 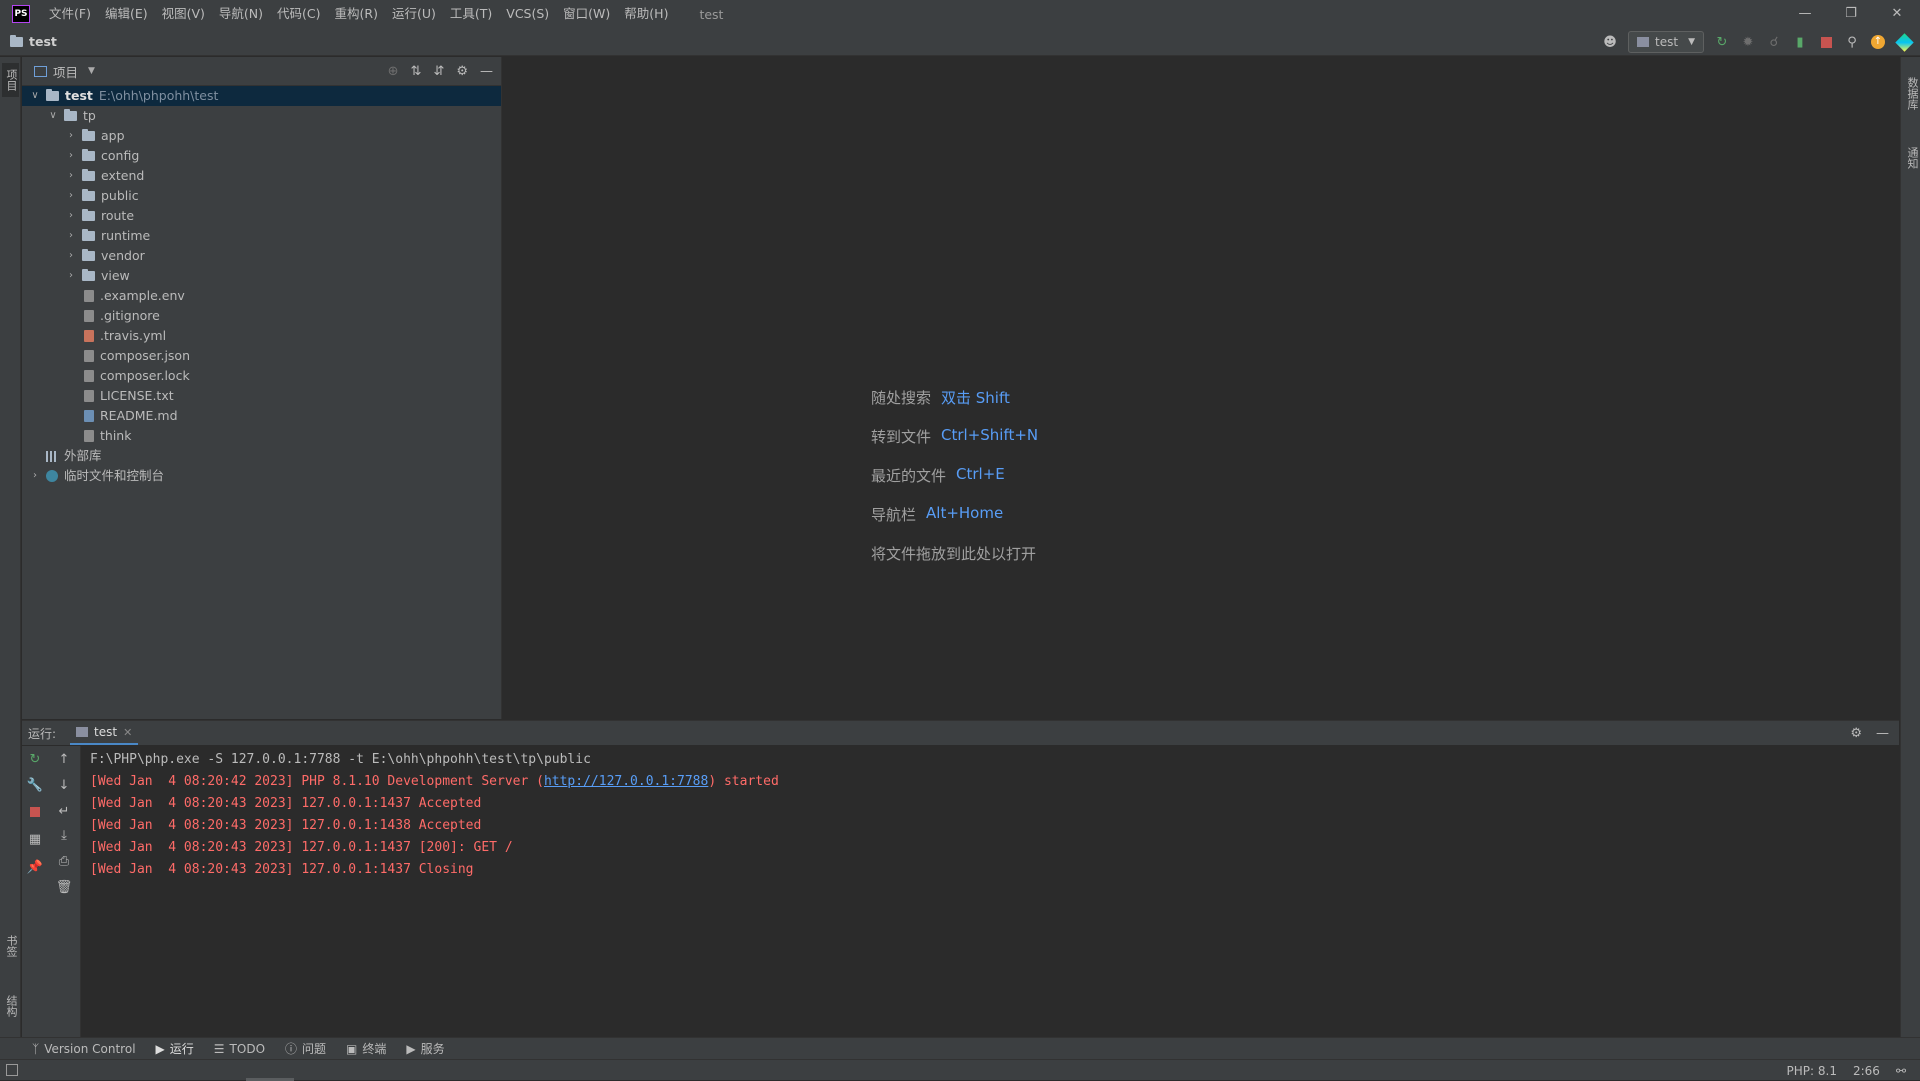 What do you see at coordinates (35, 839) in the screenshot?
I see `layout-icon: ▦` at bounding box center [35, 839].